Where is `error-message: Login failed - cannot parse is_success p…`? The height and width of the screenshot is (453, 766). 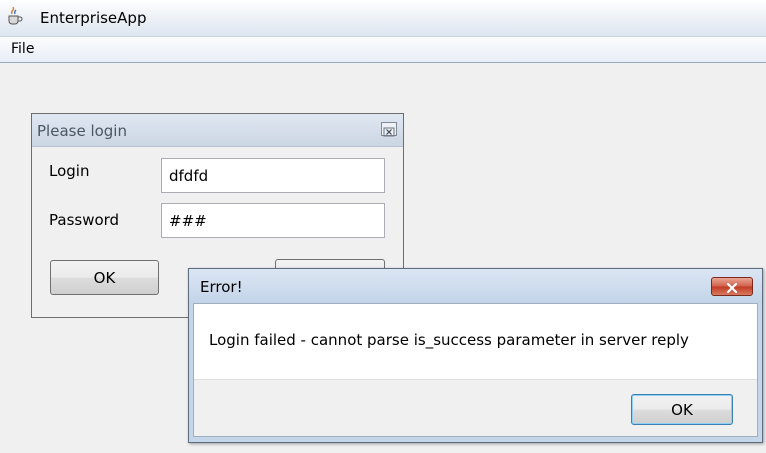 error-message: Login failed - cannot parse is_success p… is located at coordinates (449, 340).